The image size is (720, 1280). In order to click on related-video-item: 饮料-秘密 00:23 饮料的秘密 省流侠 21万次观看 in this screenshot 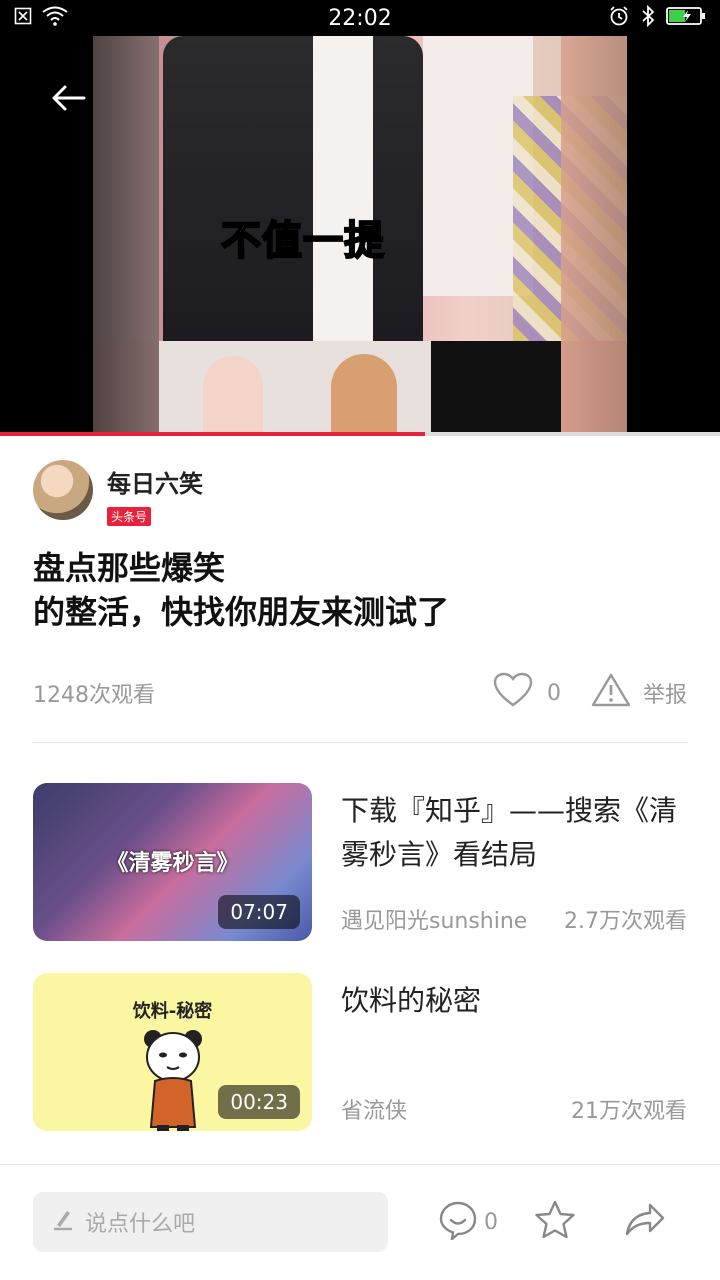, I will do `click(360, 1052)`.